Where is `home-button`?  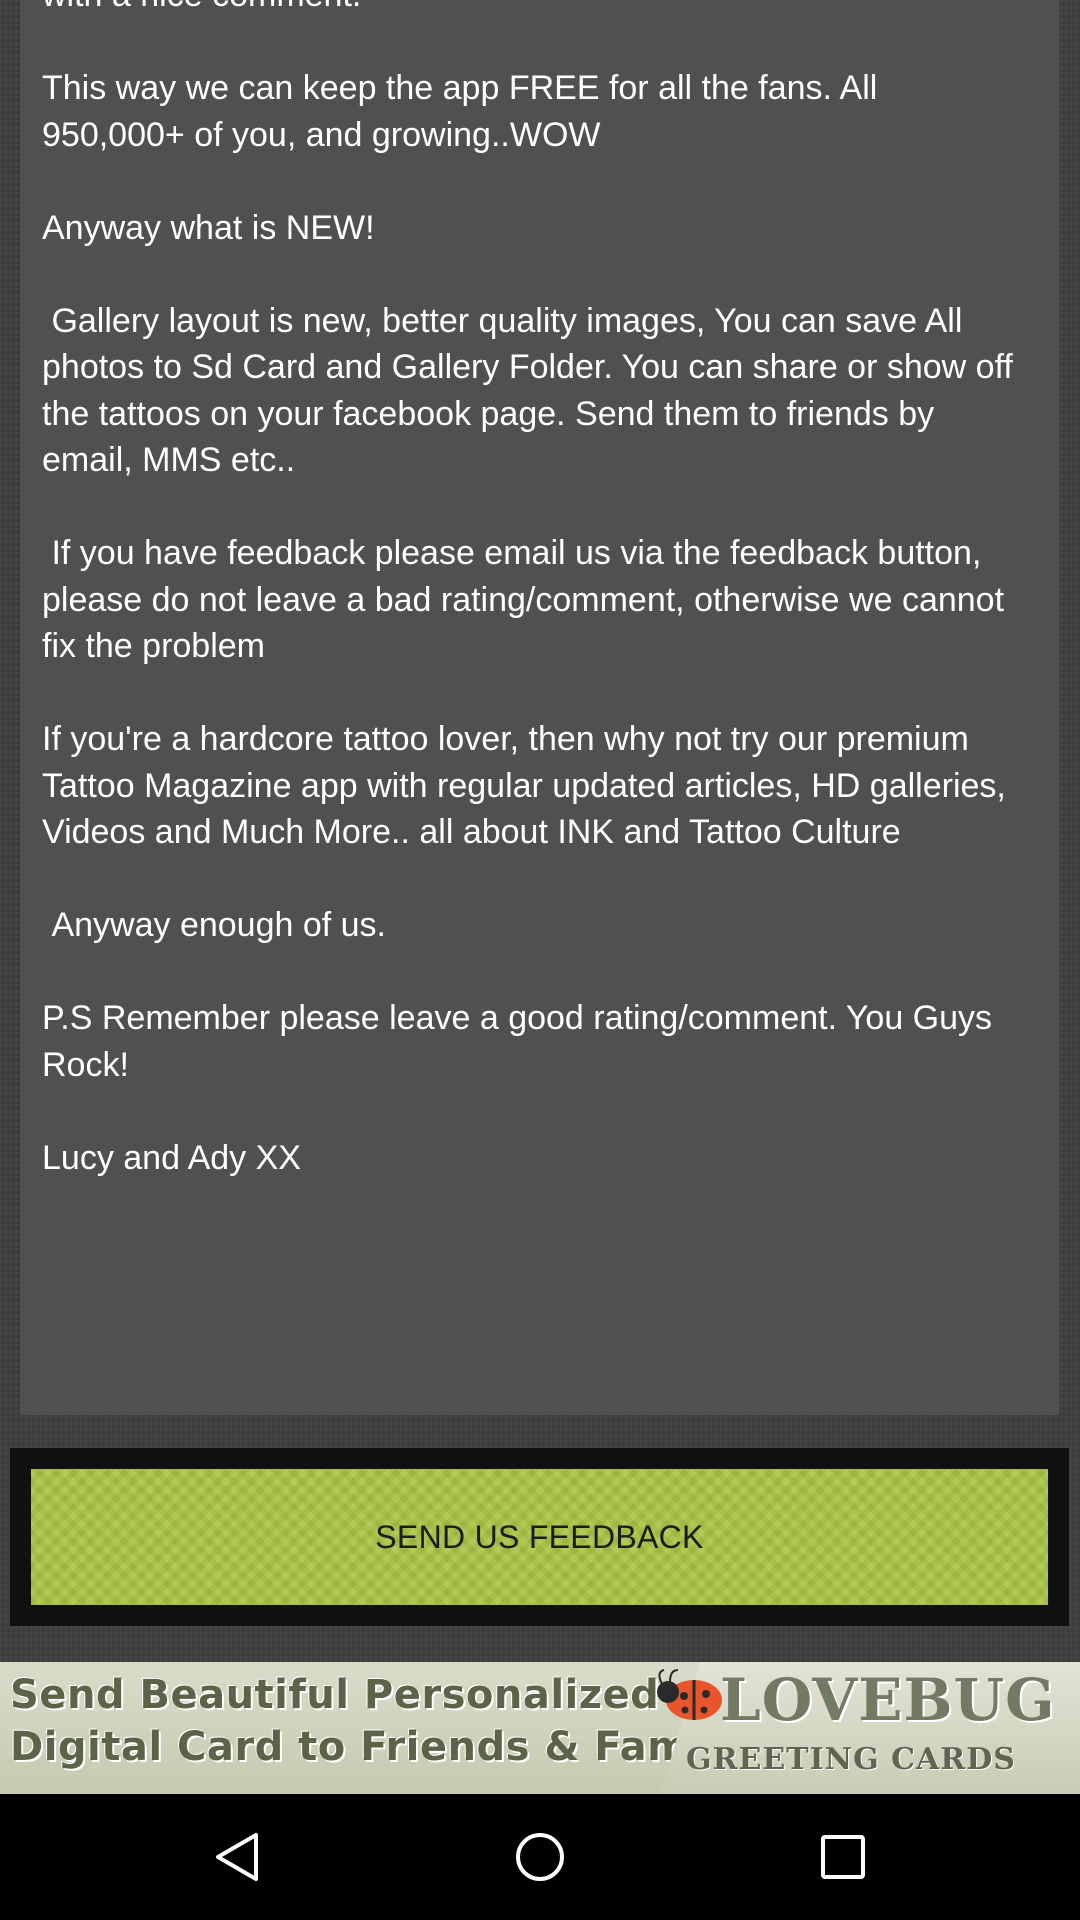 home-button is located at coordinates (540, 1857).